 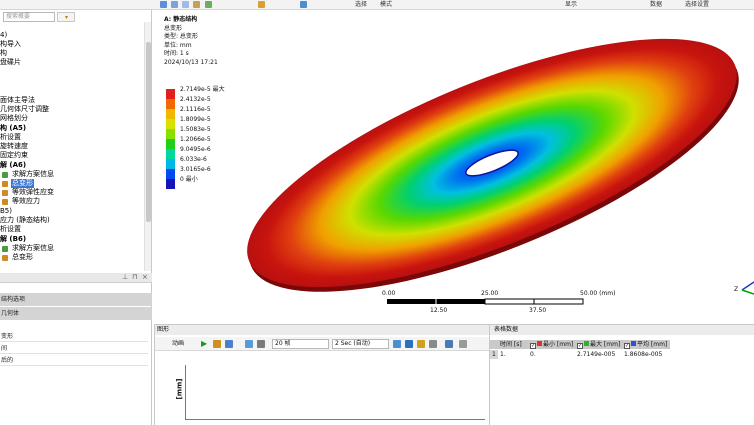 What do you see at coordinates (25, 220) in the screenshot?
I see `tree-item: 应力 (静态结构)` at bounding box center [25, 220].